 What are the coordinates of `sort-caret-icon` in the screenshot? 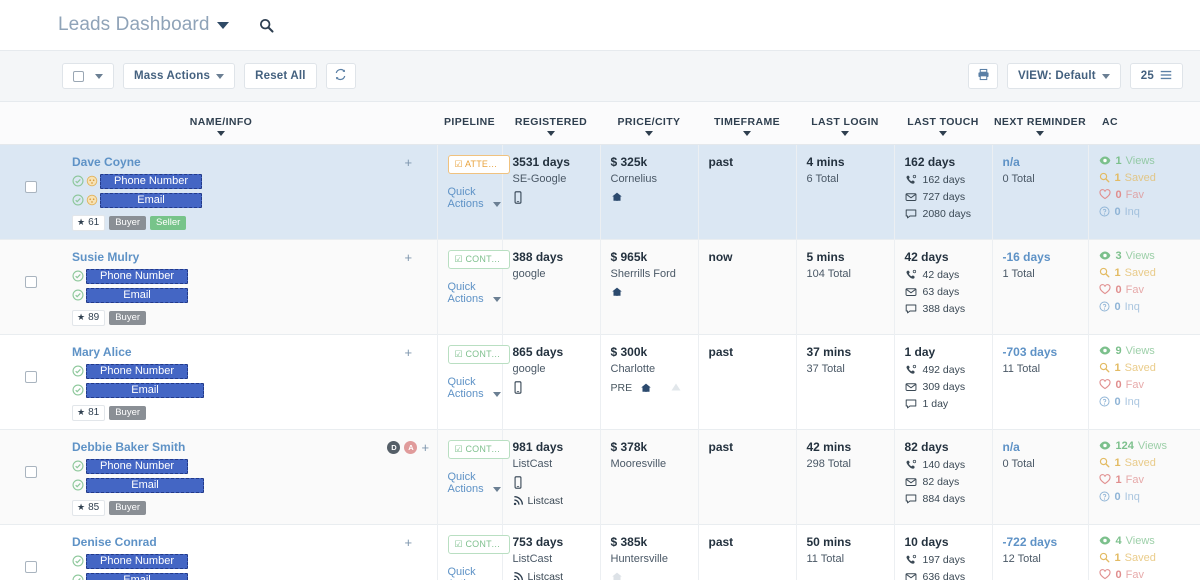 It's located at (221, 133).